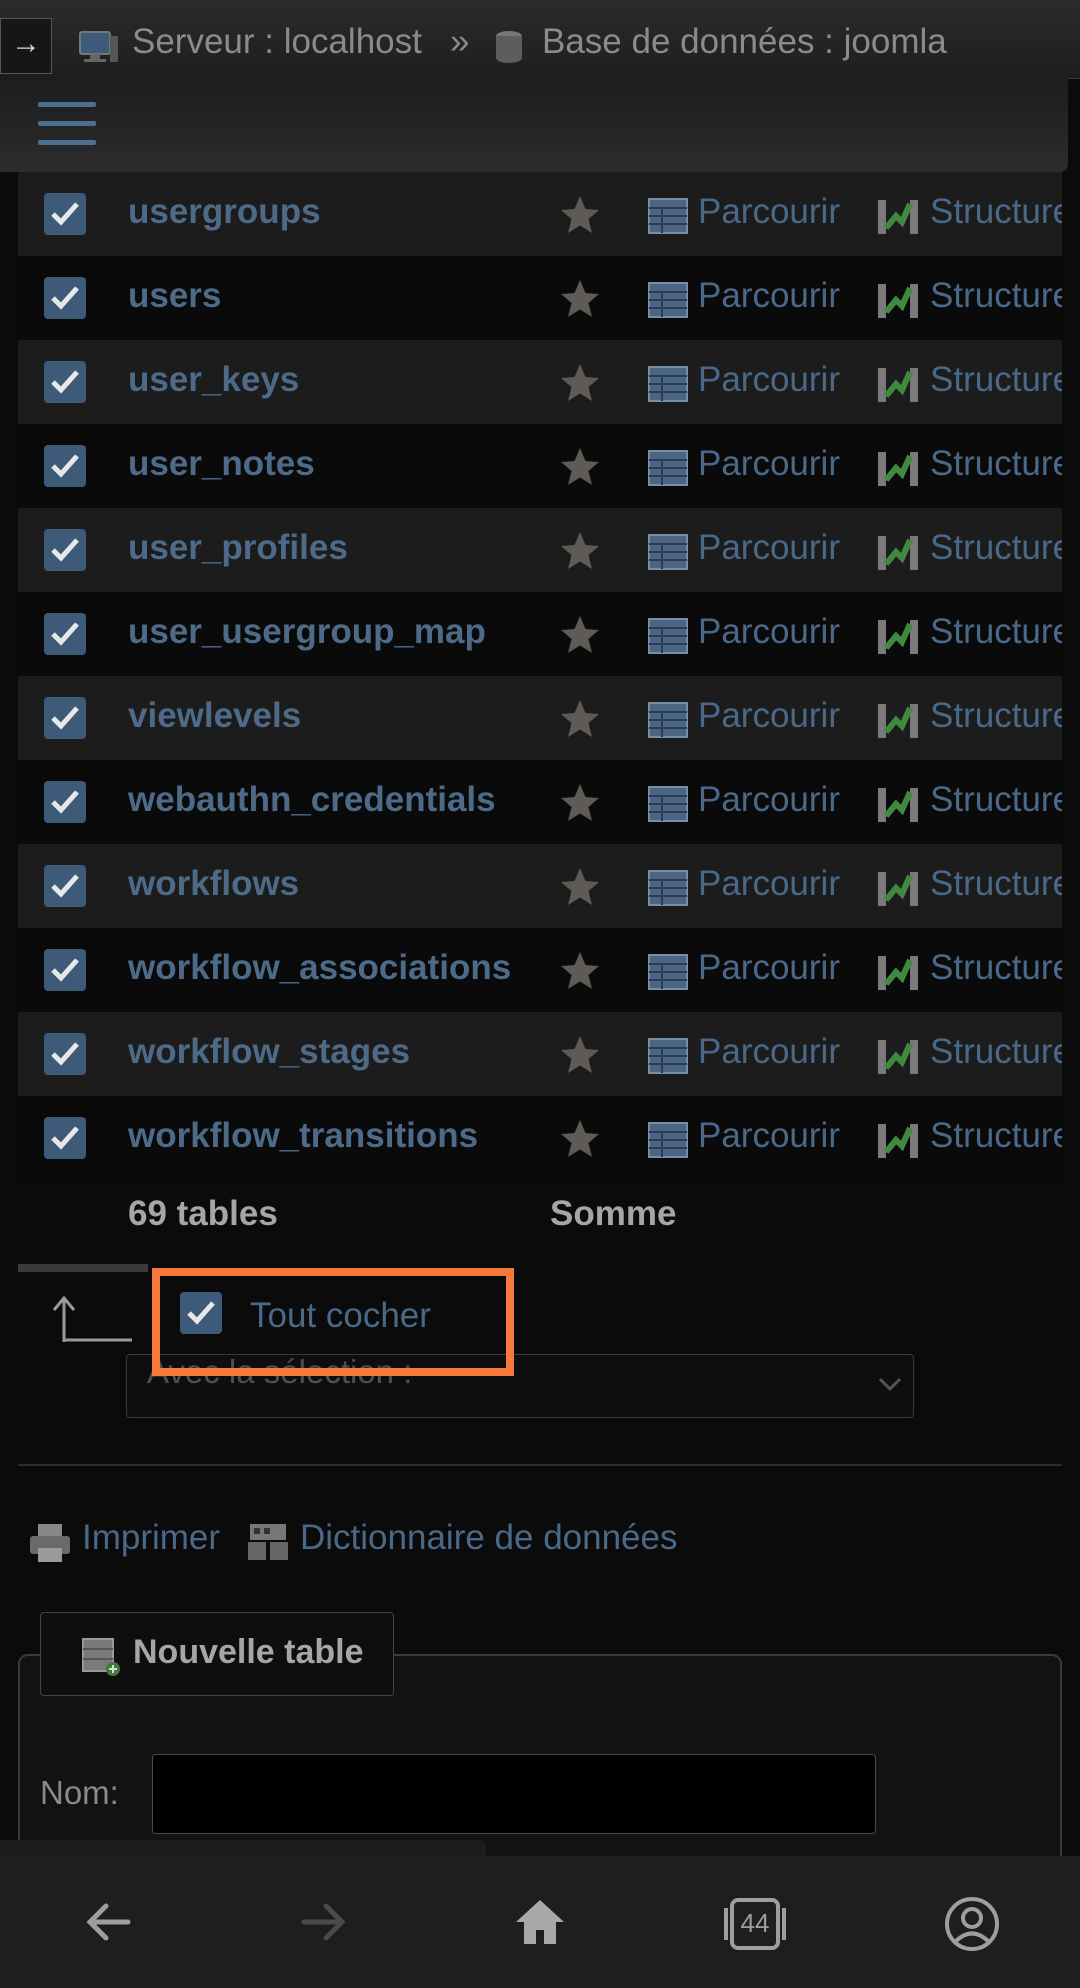 This screenshot has height=1988, width=1080. What do you see at coordinates (514, 1794) in the screenshot?
I see `table-name-input` at bounding box center [514, 1794].